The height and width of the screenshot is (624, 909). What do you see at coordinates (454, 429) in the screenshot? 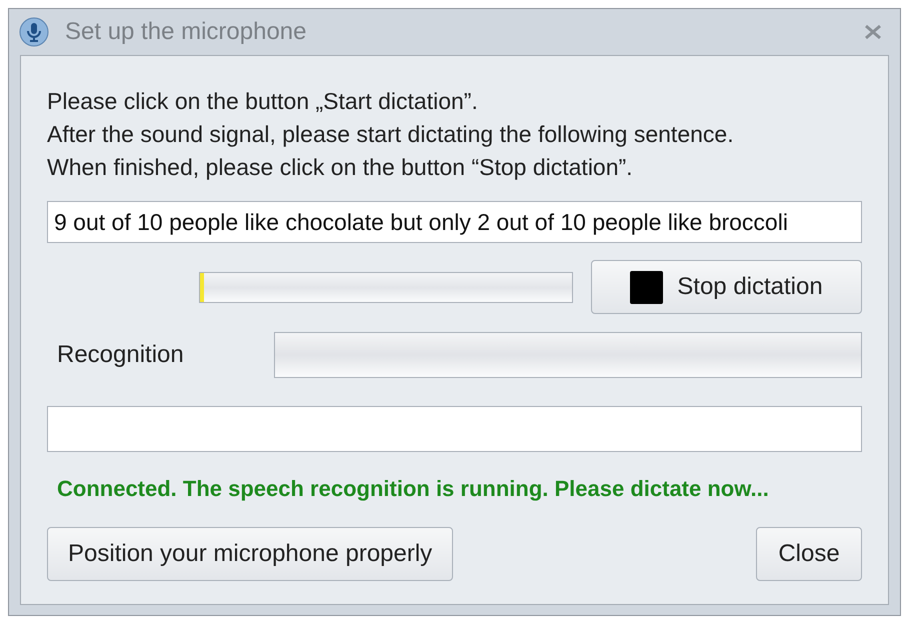
I see `result-field` at bounding box center [454, 429].